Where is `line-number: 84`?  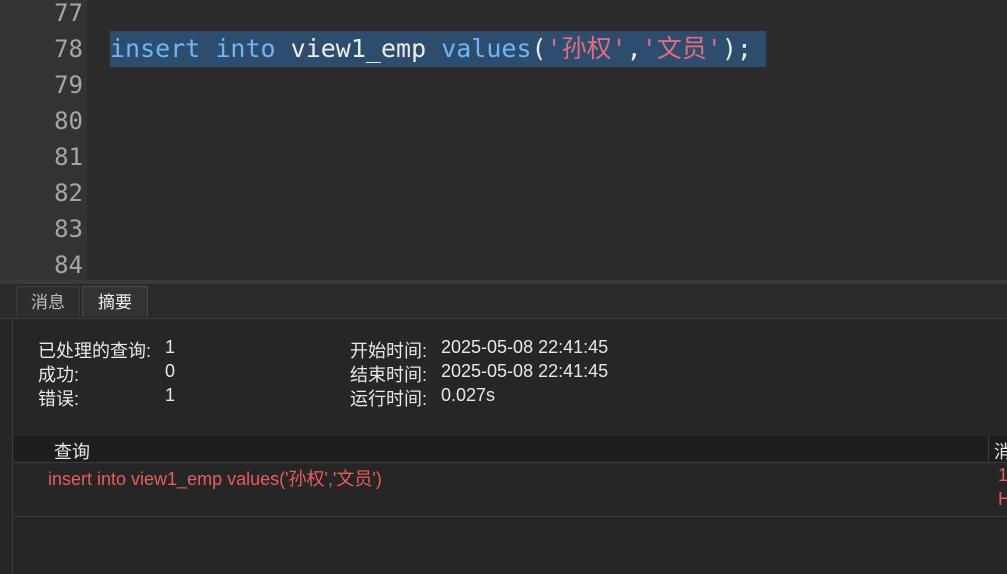 line-number: 84 is located at coordinates (68, 265).